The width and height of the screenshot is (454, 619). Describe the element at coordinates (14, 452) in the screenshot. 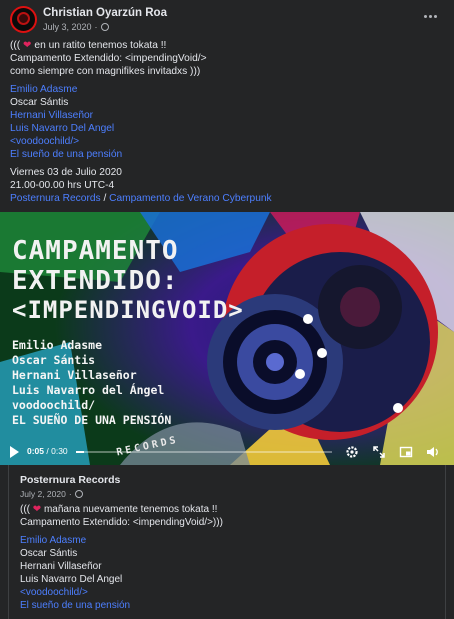

I see `play-icon` at that location.